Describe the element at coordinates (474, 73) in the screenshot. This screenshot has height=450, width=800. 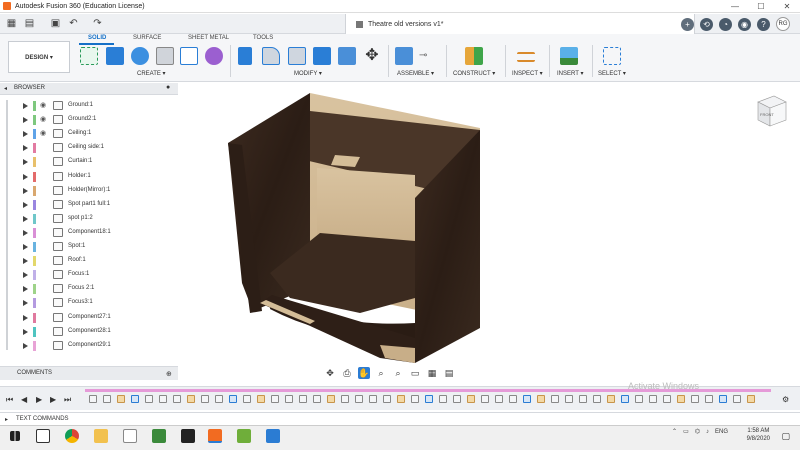
I see `construct-menu: CONSTRUCT ▾` at that location.